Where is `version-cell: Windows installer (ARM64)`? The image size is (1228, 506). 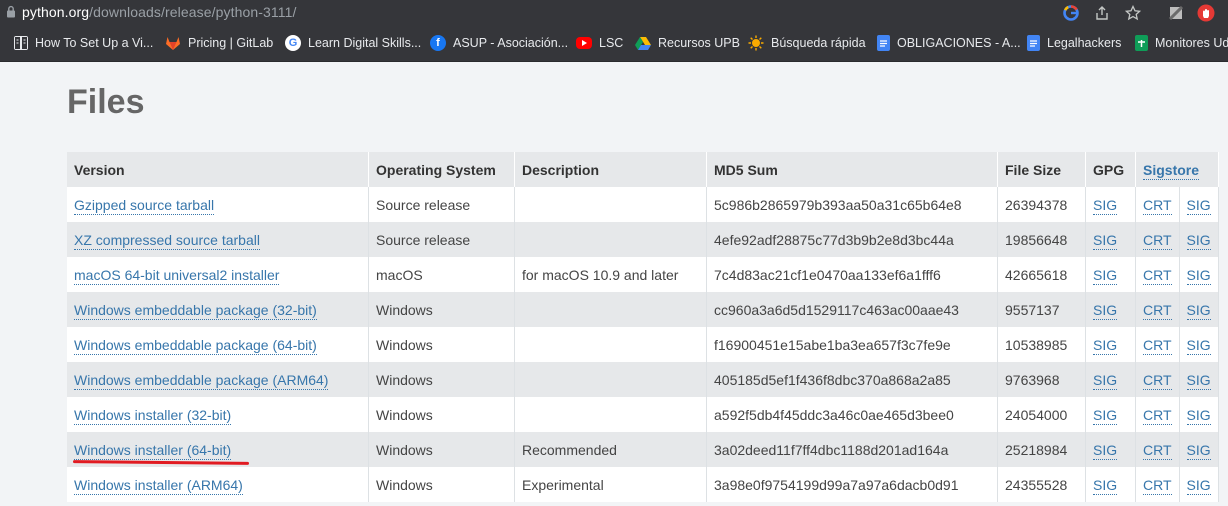
version-cell: Windows installer (ARM64) is located at coordinates (218, 484).